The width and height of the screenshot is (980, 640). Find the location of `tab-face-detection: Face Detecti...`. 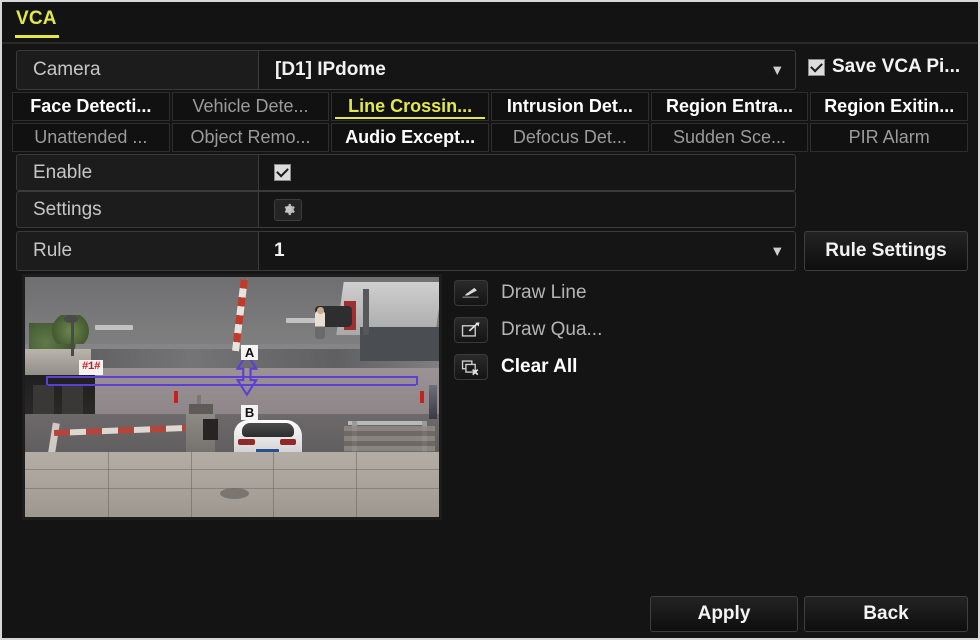

tab-face-detection: Face Detecti... is located at coordinates (91, 106).